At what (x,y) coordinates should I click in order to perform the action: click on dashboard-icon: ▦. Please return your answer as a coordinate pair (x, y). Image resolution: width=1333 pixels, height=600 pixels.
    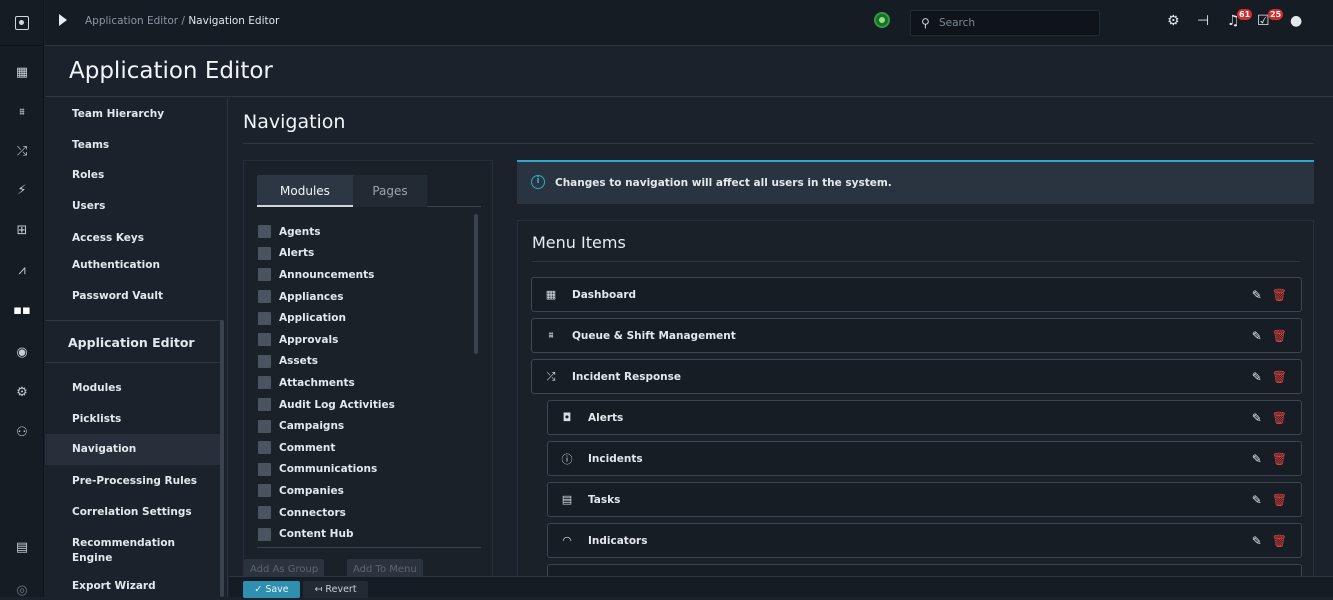
    Looking at the image, I should click on (22, 72).